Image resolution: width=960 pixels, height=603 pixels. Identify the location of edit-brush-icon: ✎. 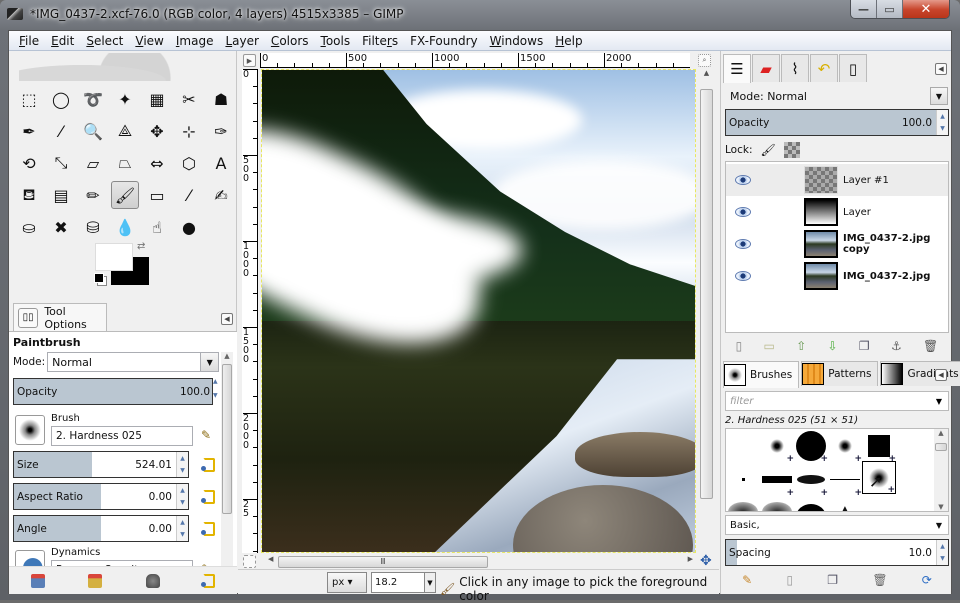
(747, 580).